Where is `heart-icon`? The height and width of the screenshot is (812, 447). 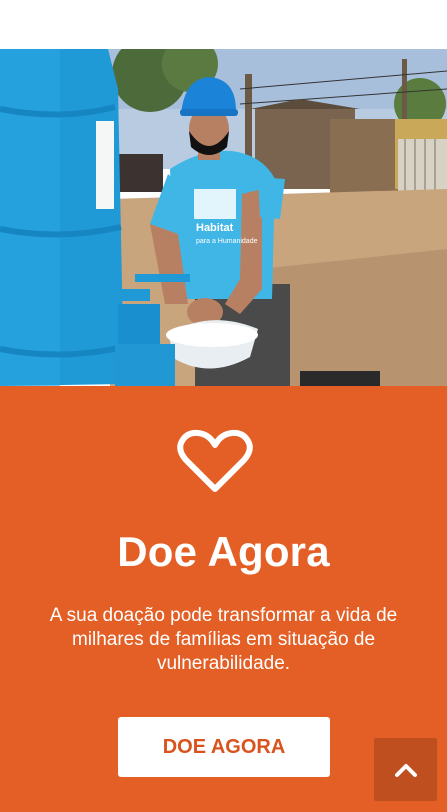
heart-icon is located at coordinates (215, 460).